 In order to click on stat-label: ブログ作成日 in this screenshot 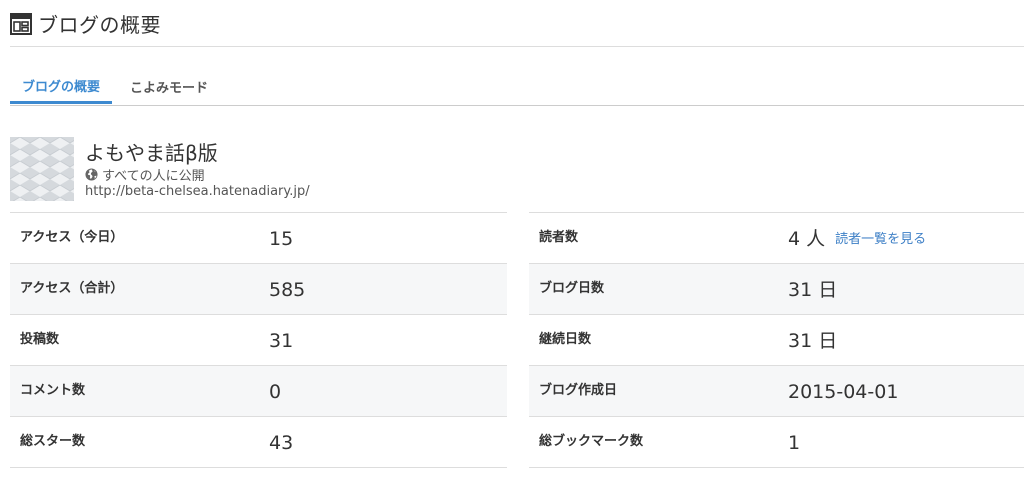, I will do `click(578, 390)`.